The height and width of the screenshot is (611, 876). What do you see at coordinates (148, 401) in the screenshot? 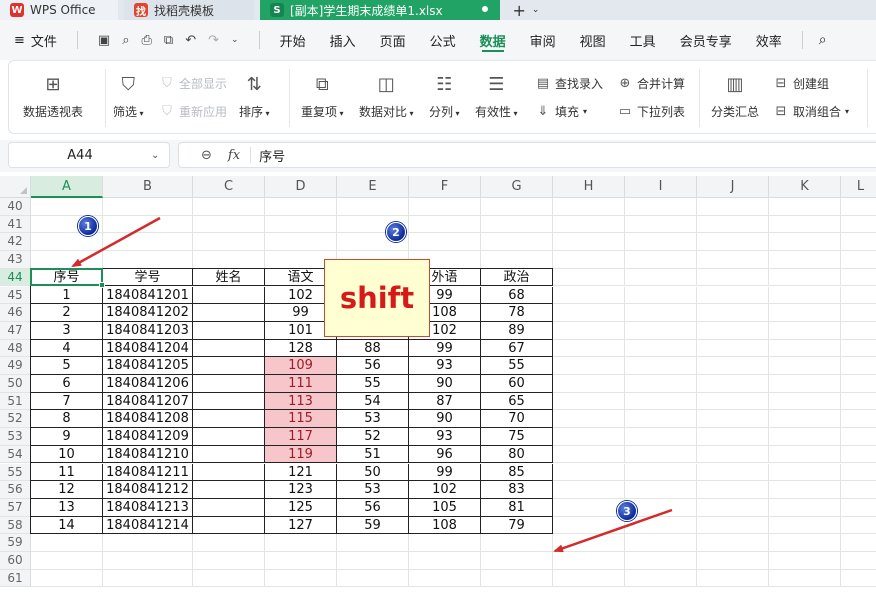
I see `table-cell: 1840841207` at bounding box center [148, 401].